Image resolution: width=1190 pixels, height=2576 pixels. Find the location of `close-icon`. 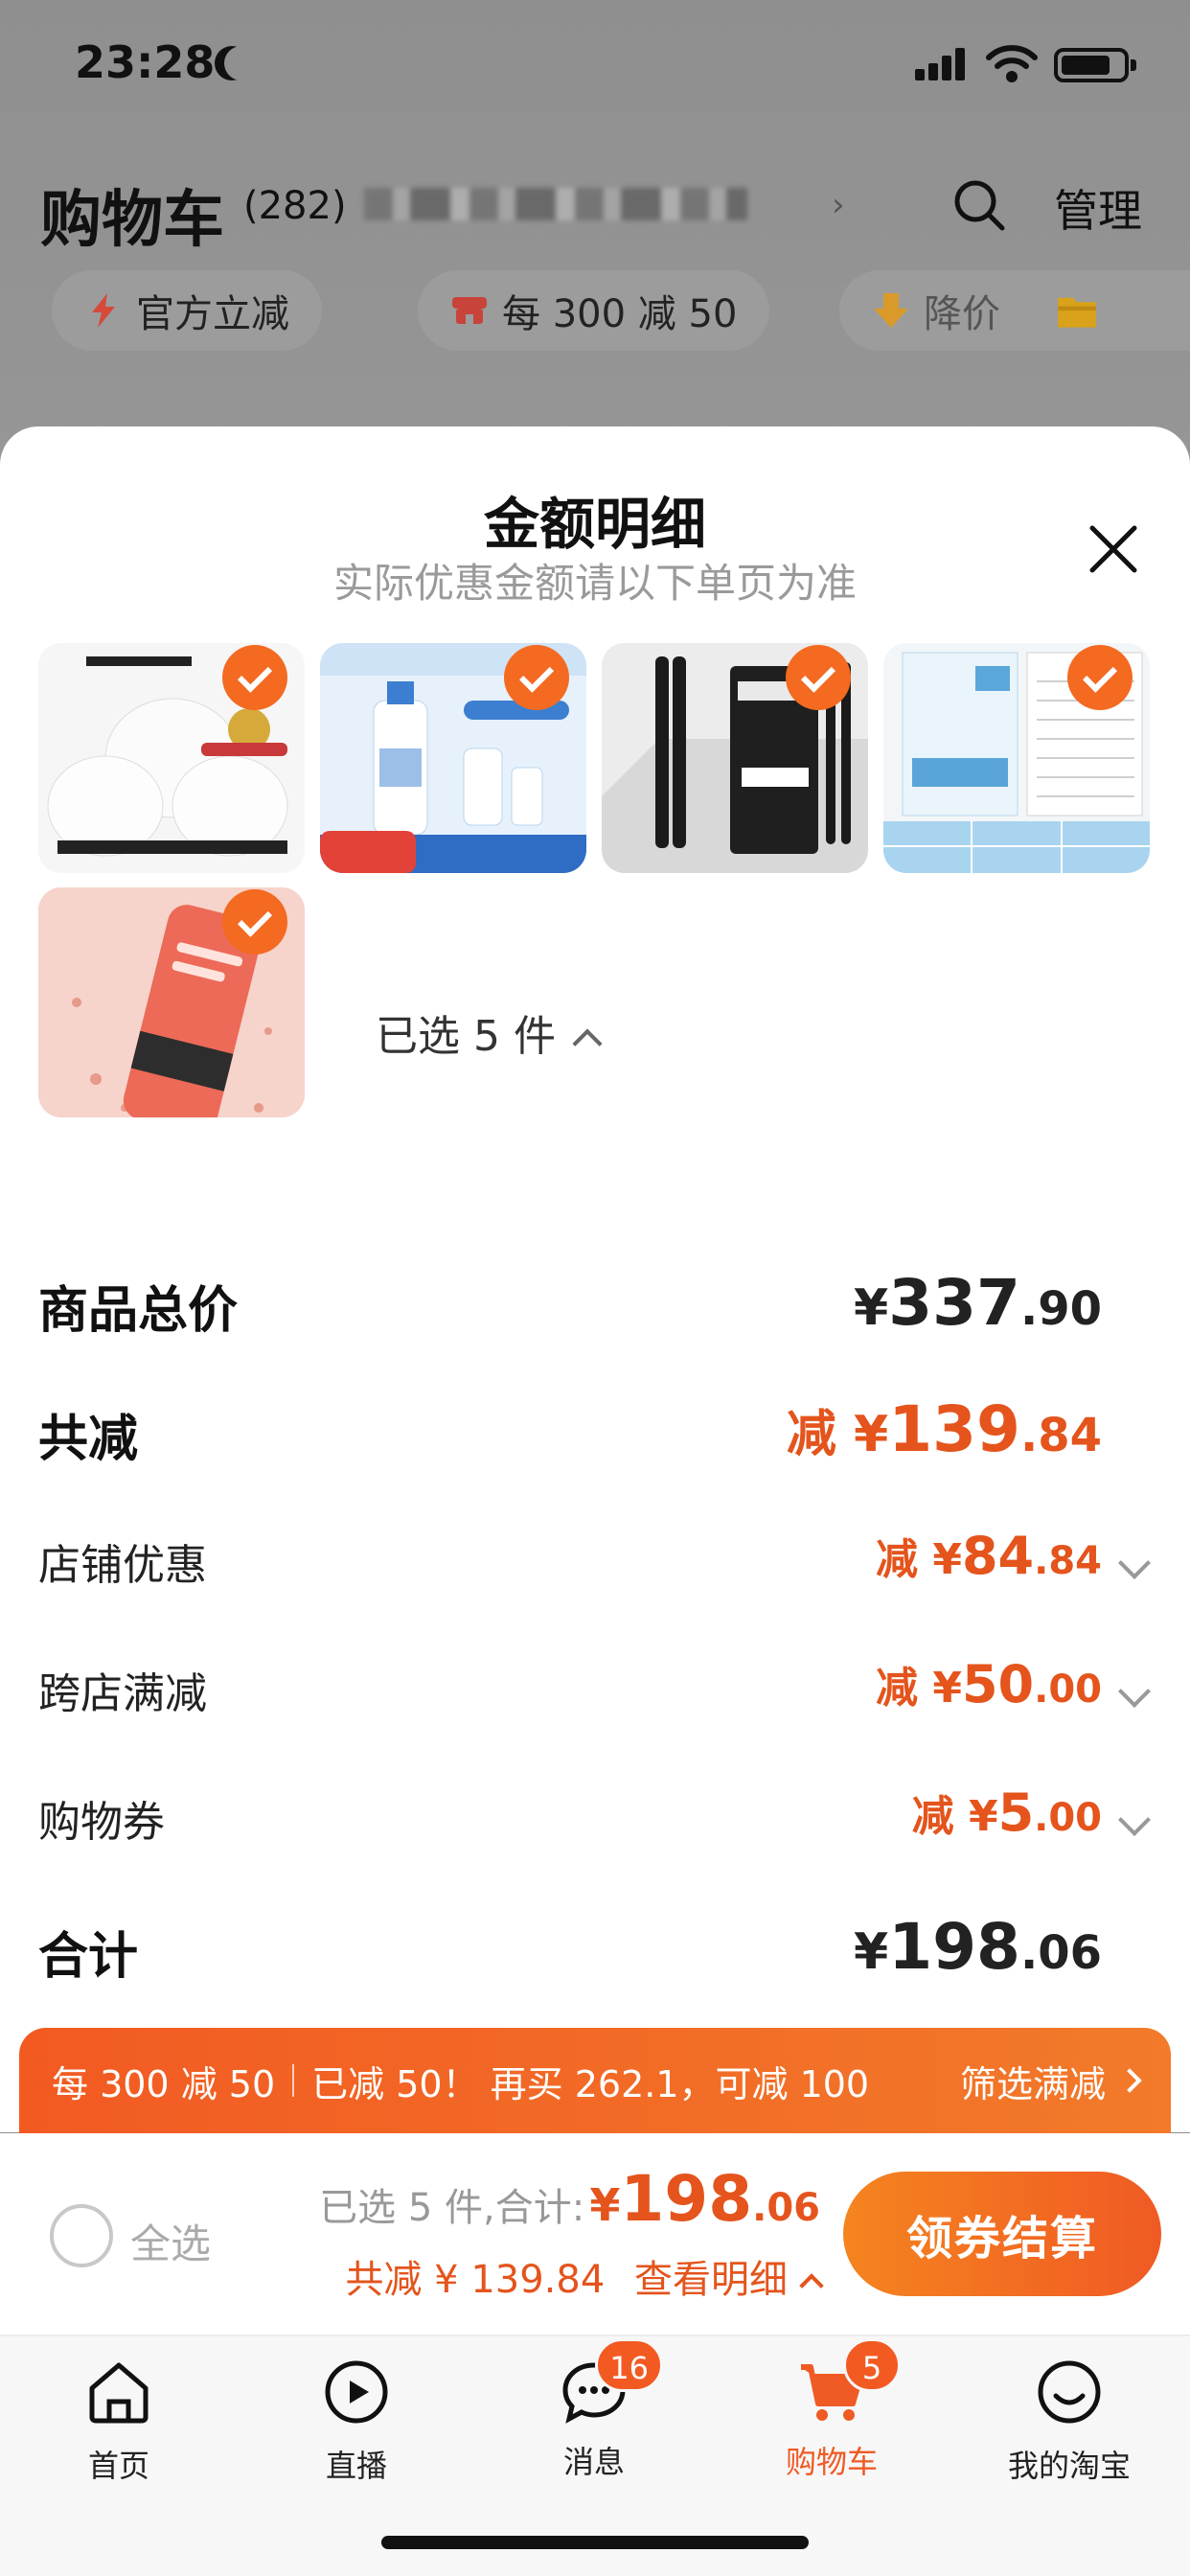

close-icon is located at coordinates (1113, 549).